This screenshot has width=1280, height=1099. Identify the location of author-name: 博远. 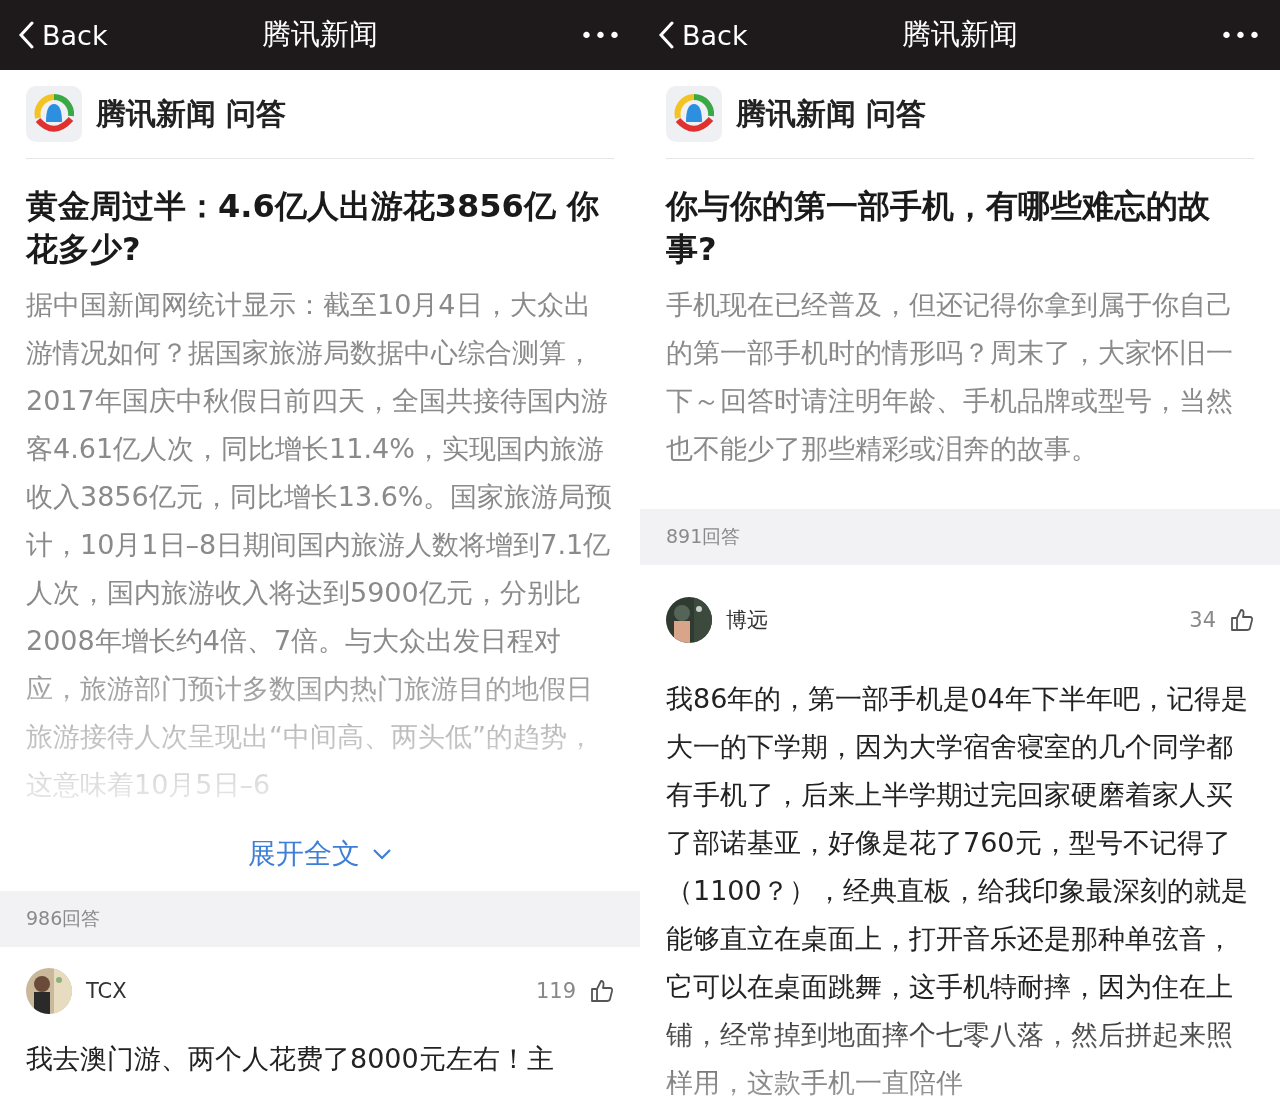
(747, 620).